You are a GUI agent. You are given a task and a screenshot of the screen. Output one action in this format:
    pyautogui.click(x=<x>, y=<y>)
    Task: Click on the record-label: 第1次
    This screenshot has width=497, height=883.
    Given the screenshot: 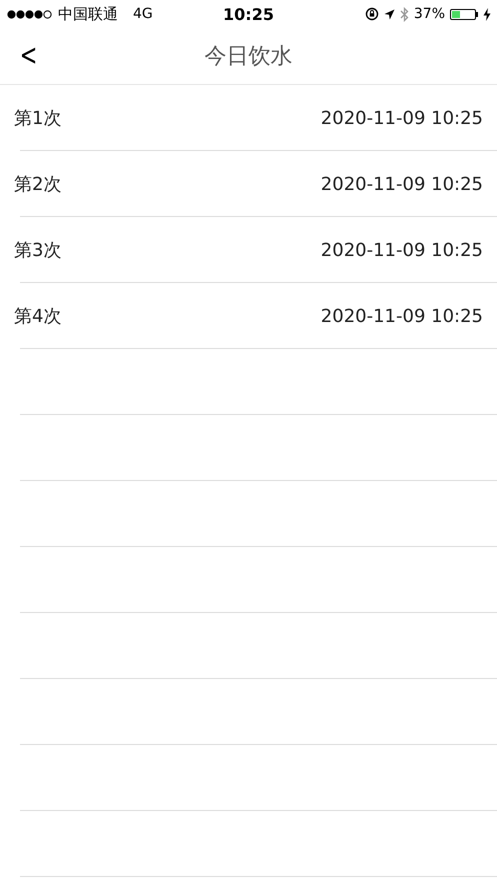 What is the action you would take?
    pyautogui.click(x=38, y=118)
    